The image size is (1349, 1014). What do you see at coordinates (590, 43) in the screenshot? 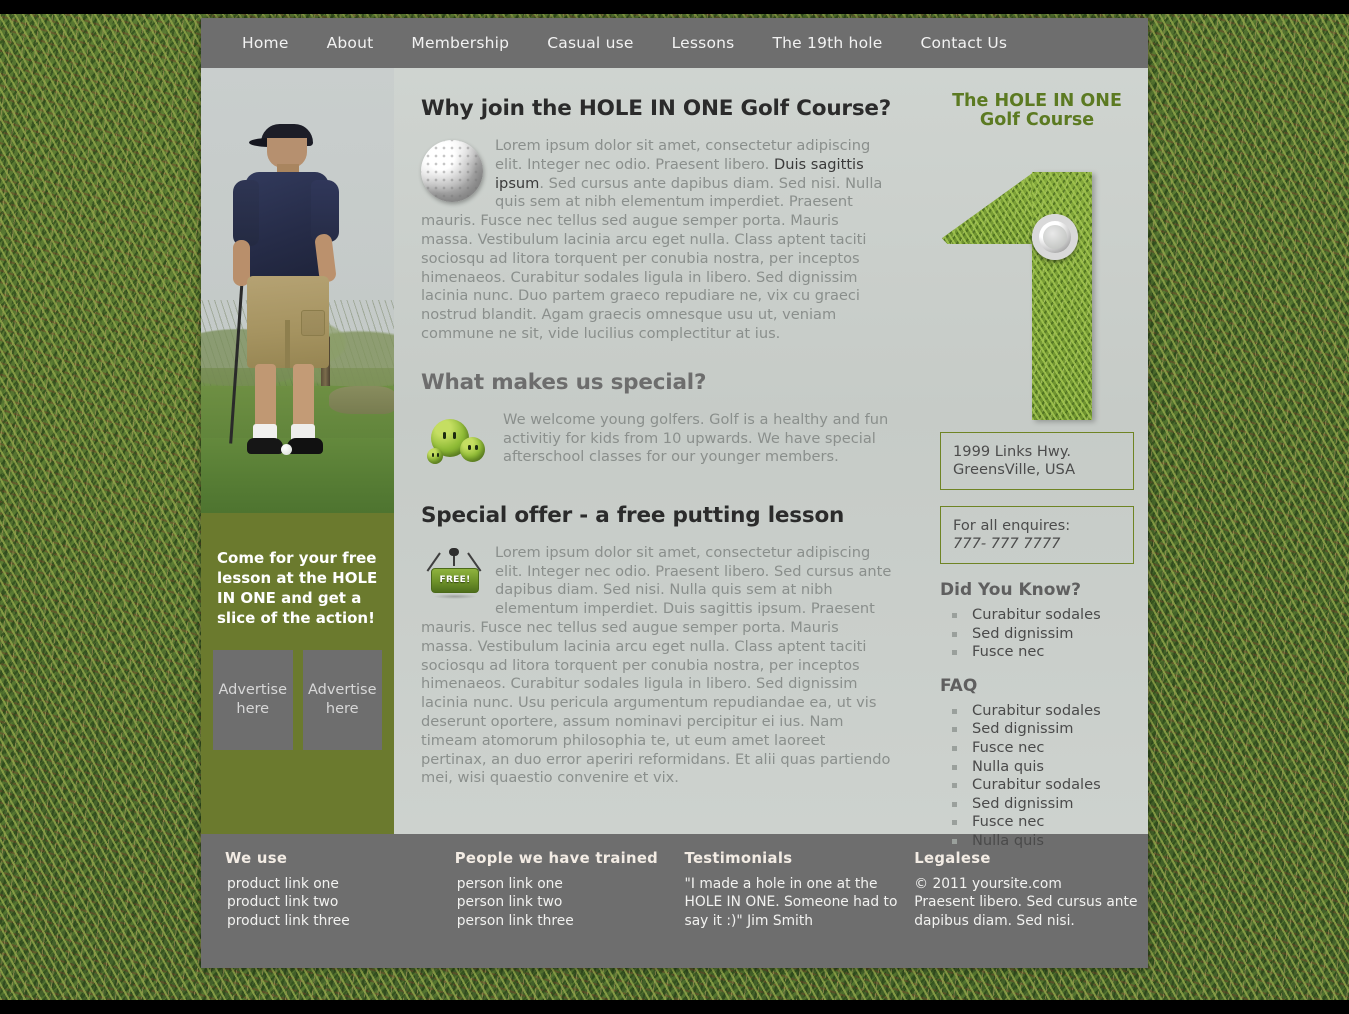
I see `nav-item-casual-use: Casual use` at bounding box center [590, 43].